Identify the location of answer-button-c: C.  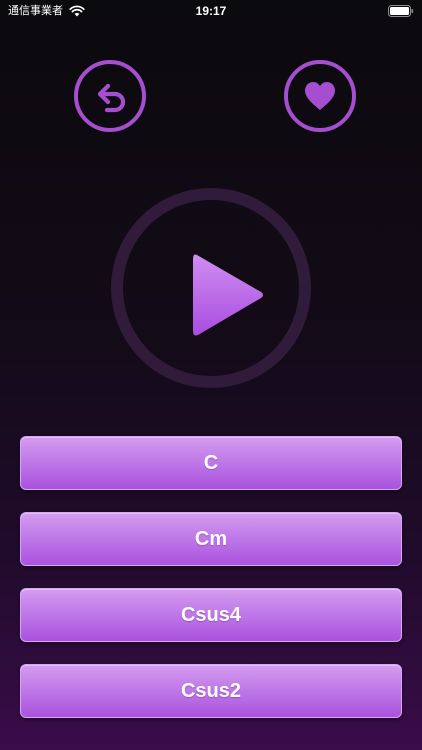
(211, 463).